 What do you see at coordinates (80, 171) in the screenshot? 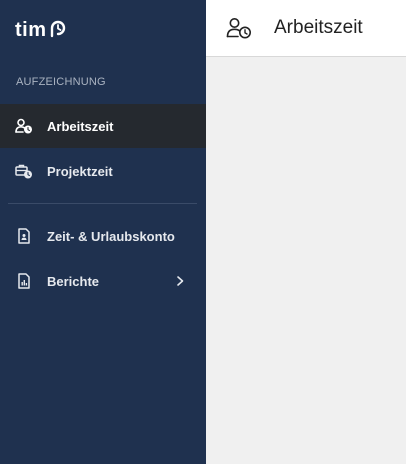
I see `sidebar-item-label: Projektzeit` at bounding box center [80, 171].